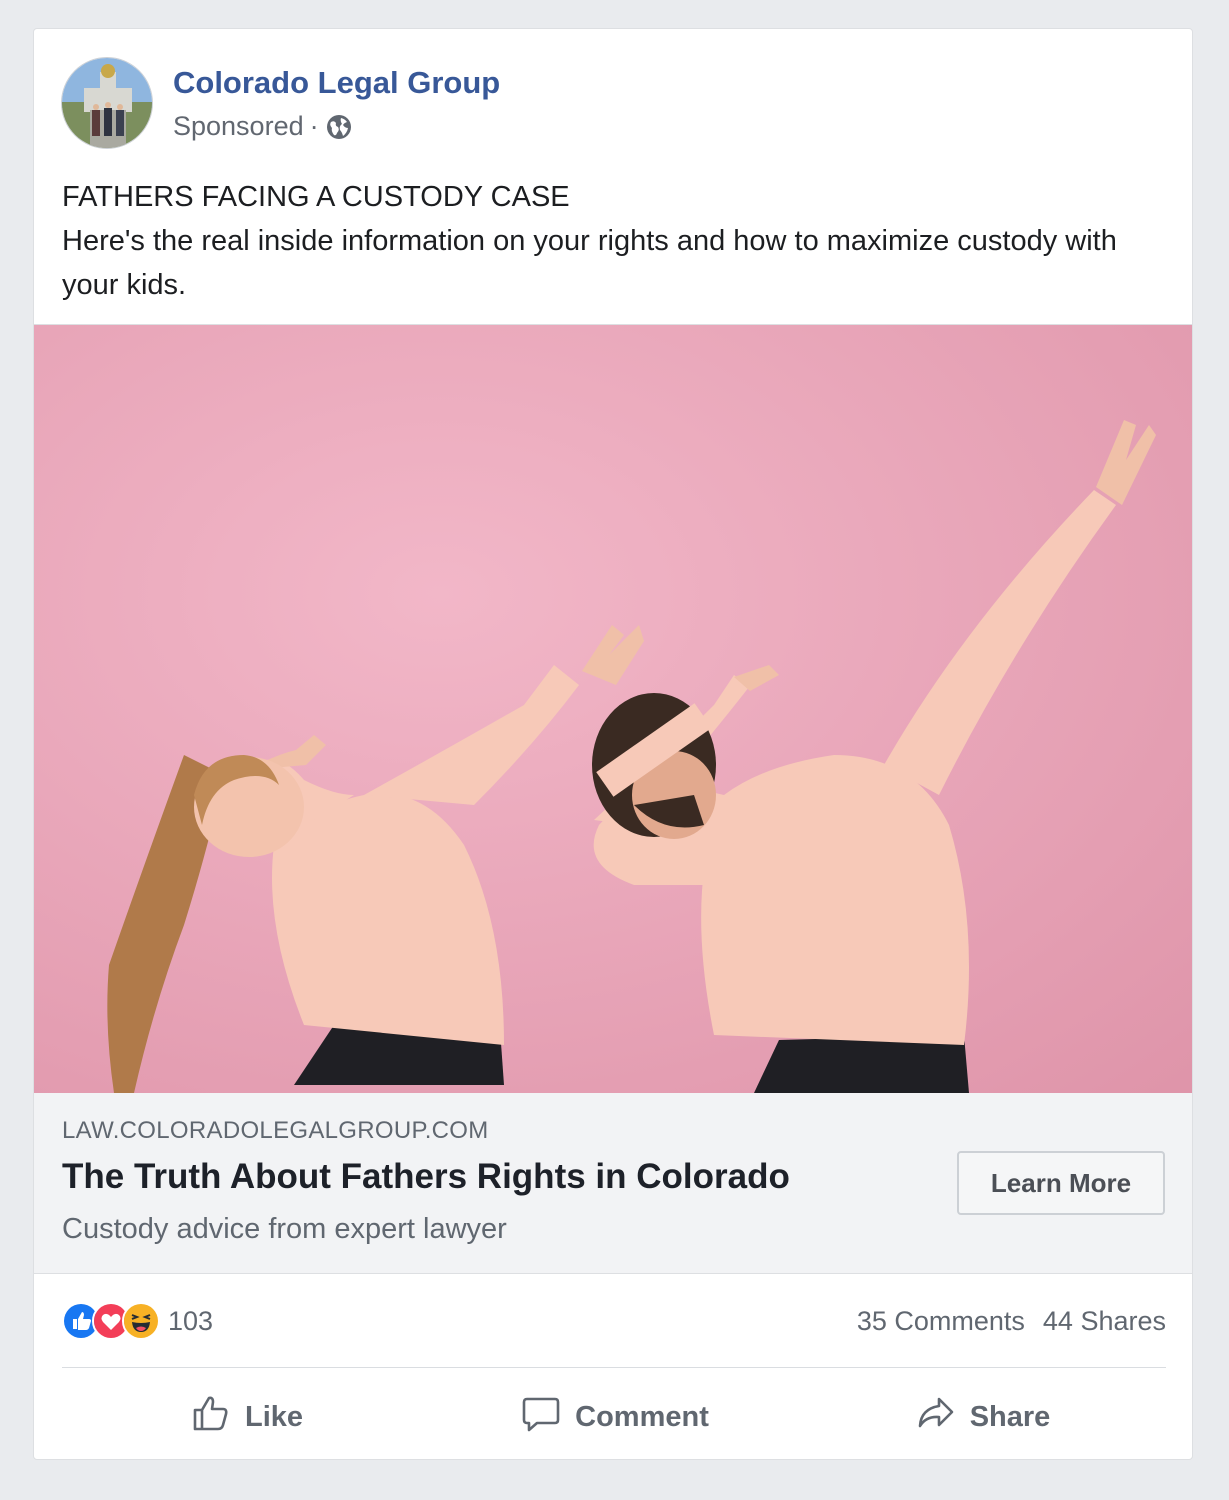  What do you see at coordinates (936, 1417) in the screenshot?
I see `share-arrow-icon` at bounding box center [936, 1417].